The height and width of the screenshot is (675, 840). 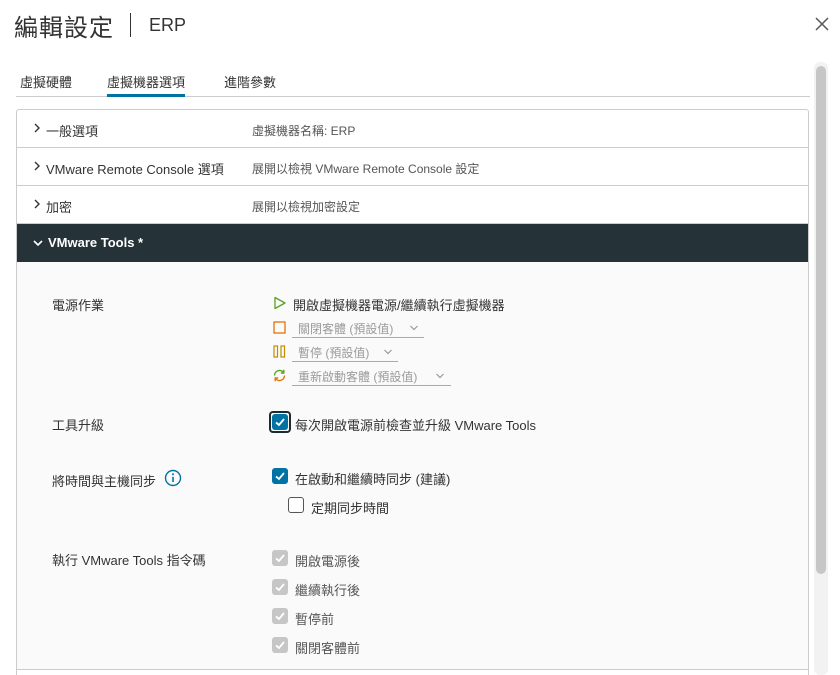 What do you see at coordinates (168, 24) in the screenshot?
I see `dialog-subtitle: ERP` at bounding box center [168, 24].